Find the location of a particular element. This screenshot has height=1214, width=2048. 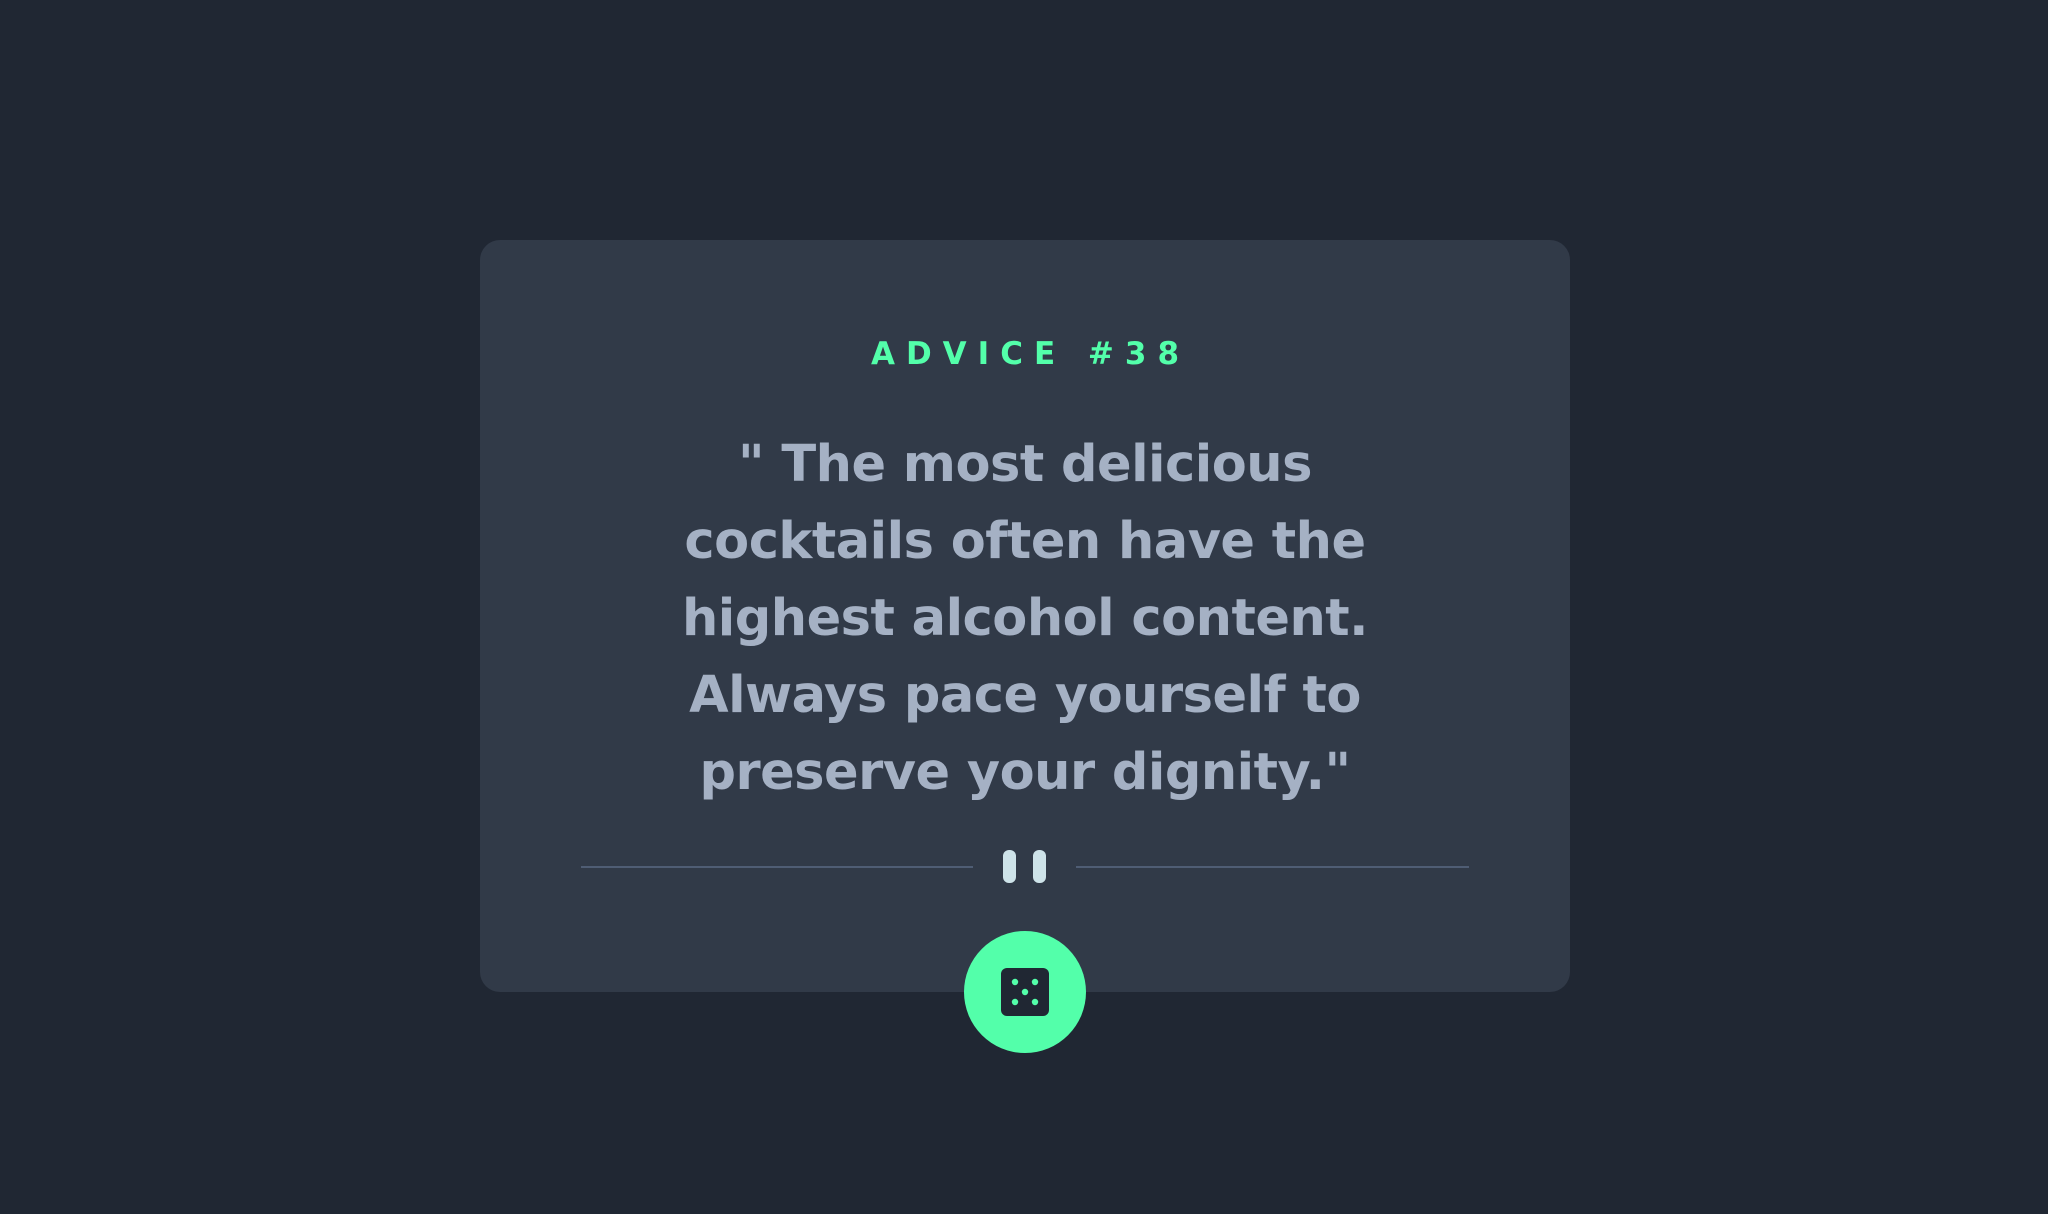

pause-icon is located at coordinates (1025, 866).